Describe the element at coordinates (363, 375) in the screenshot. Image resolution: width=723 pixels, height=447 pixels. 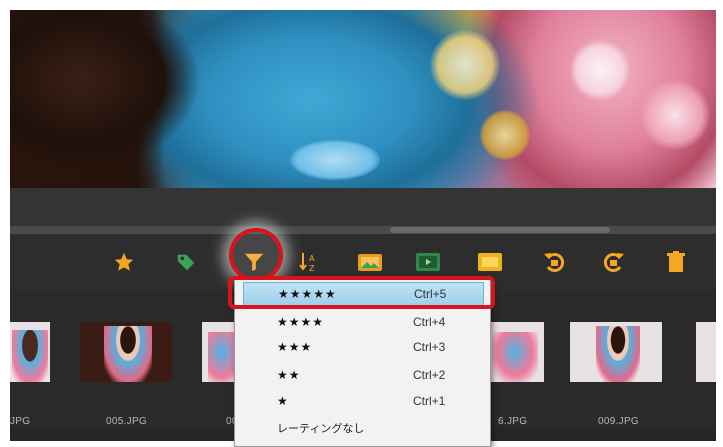
I see `menu-item-2-stars: ★★ Ctrl+2` at that location.